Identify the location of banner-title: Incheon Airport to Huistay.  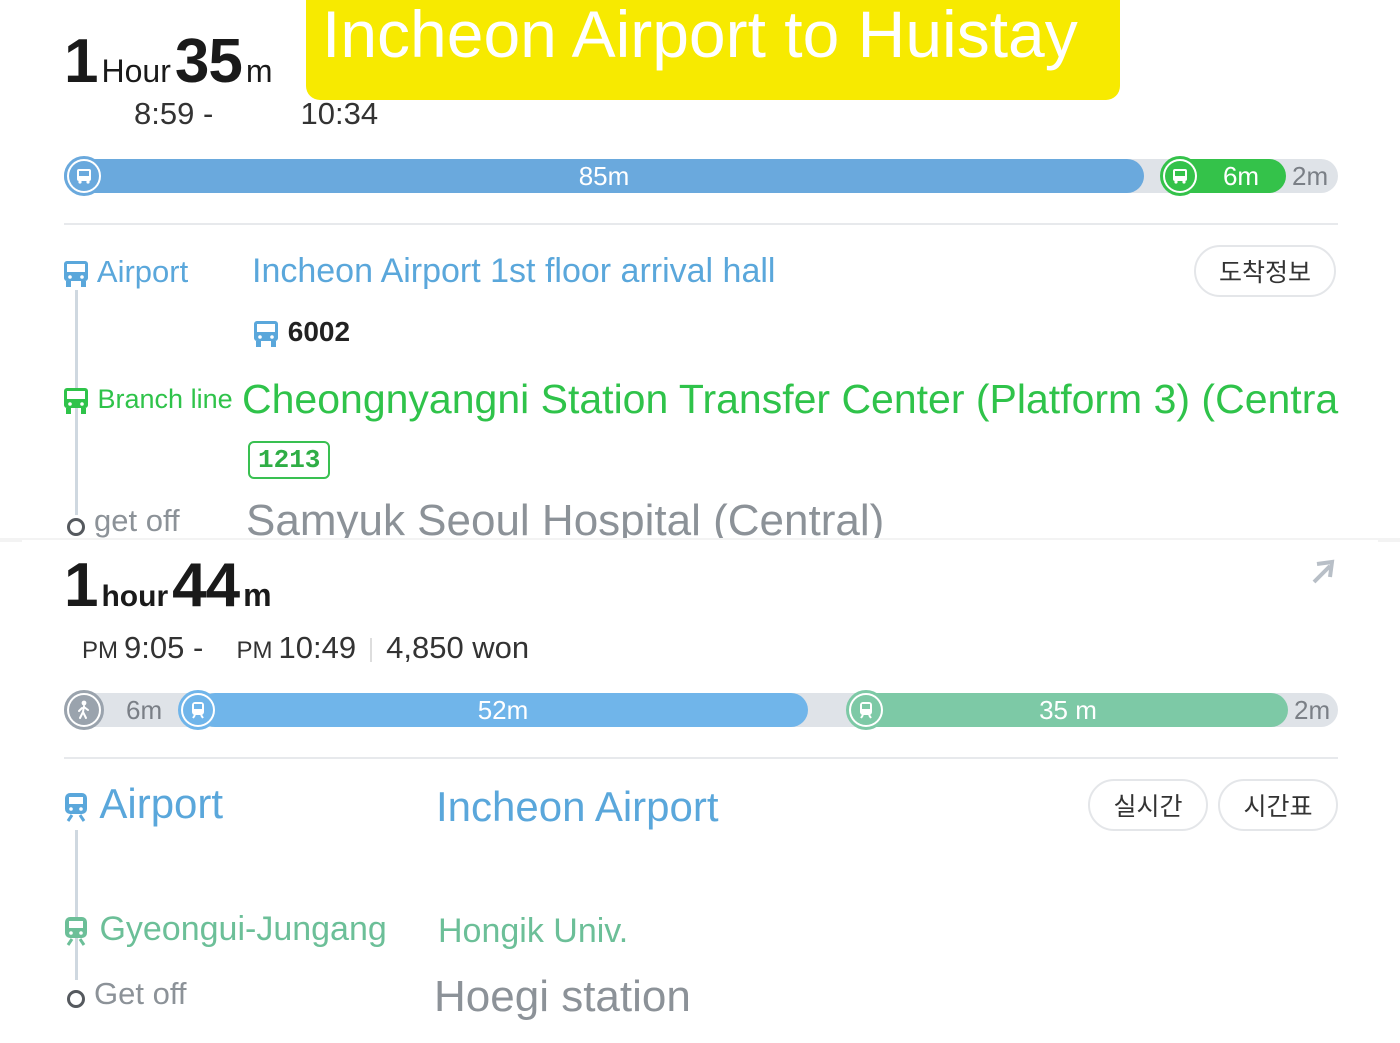
(700, 35).